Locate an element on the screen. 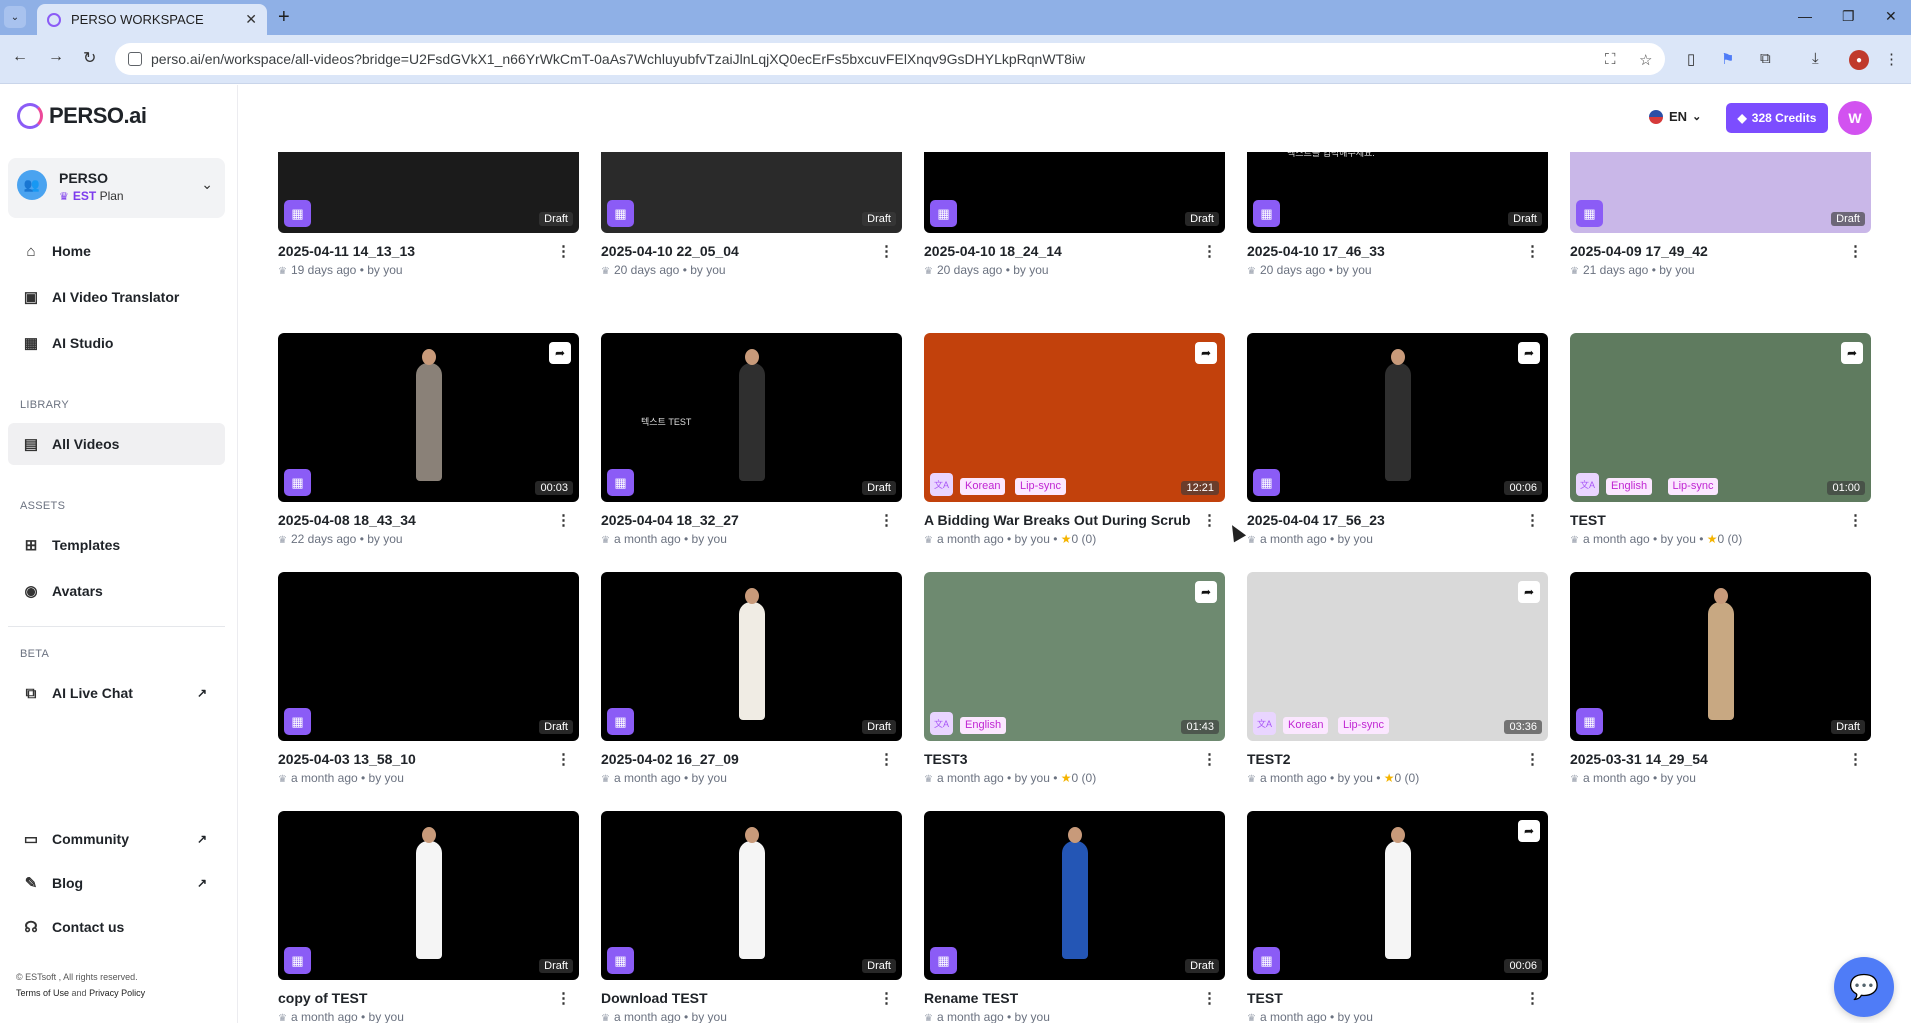 The width and height of the screenshot is (1911, 1023). site-info-icon is located at coordinates (135, 59).